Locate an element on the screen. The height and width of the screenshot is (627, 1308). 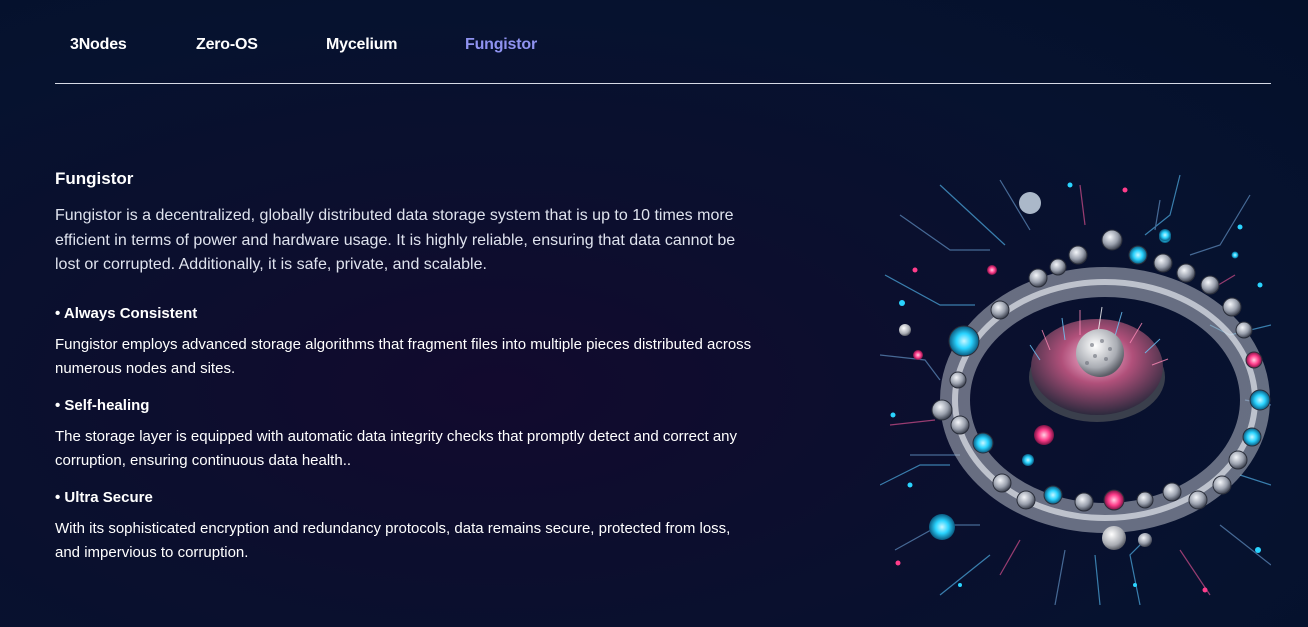
tab-3nodes: 3Nodes is located at coordinates (98, 45).